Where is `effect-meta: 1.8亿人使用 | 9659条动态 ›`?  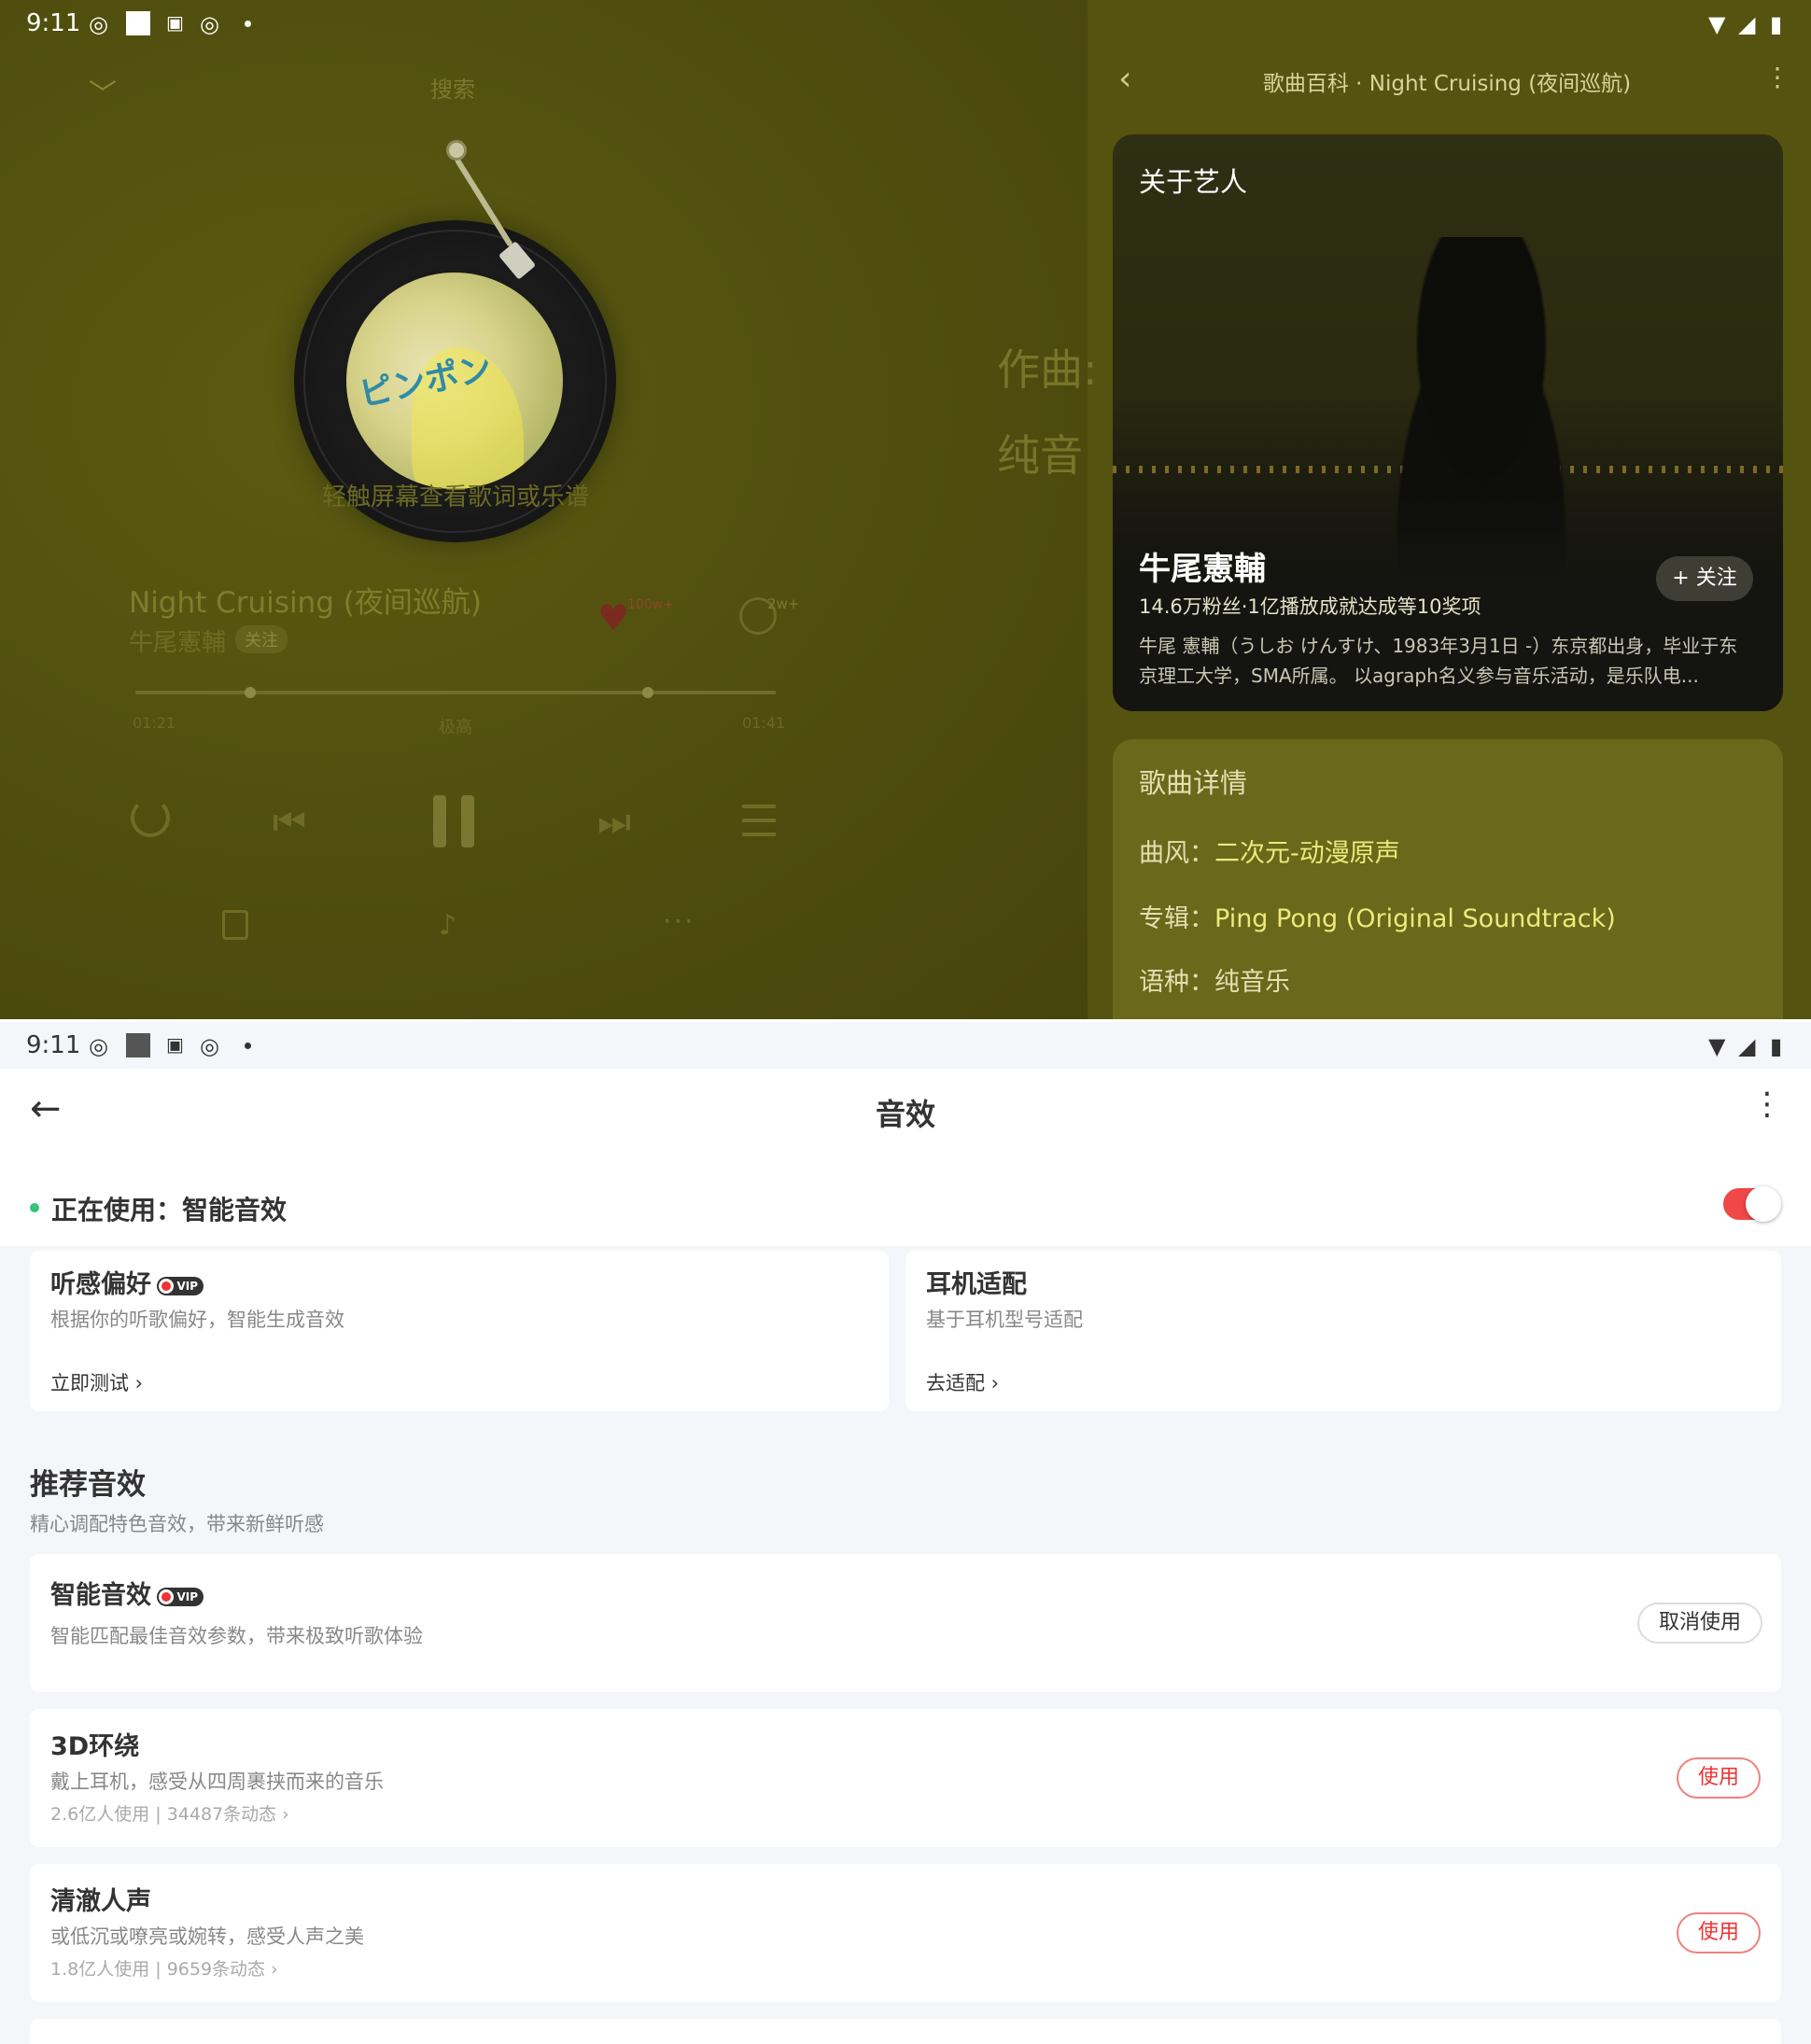
effect-meta: 1.8亿人使用 | 9659条动态 › is located at coordinates (164, 1968).